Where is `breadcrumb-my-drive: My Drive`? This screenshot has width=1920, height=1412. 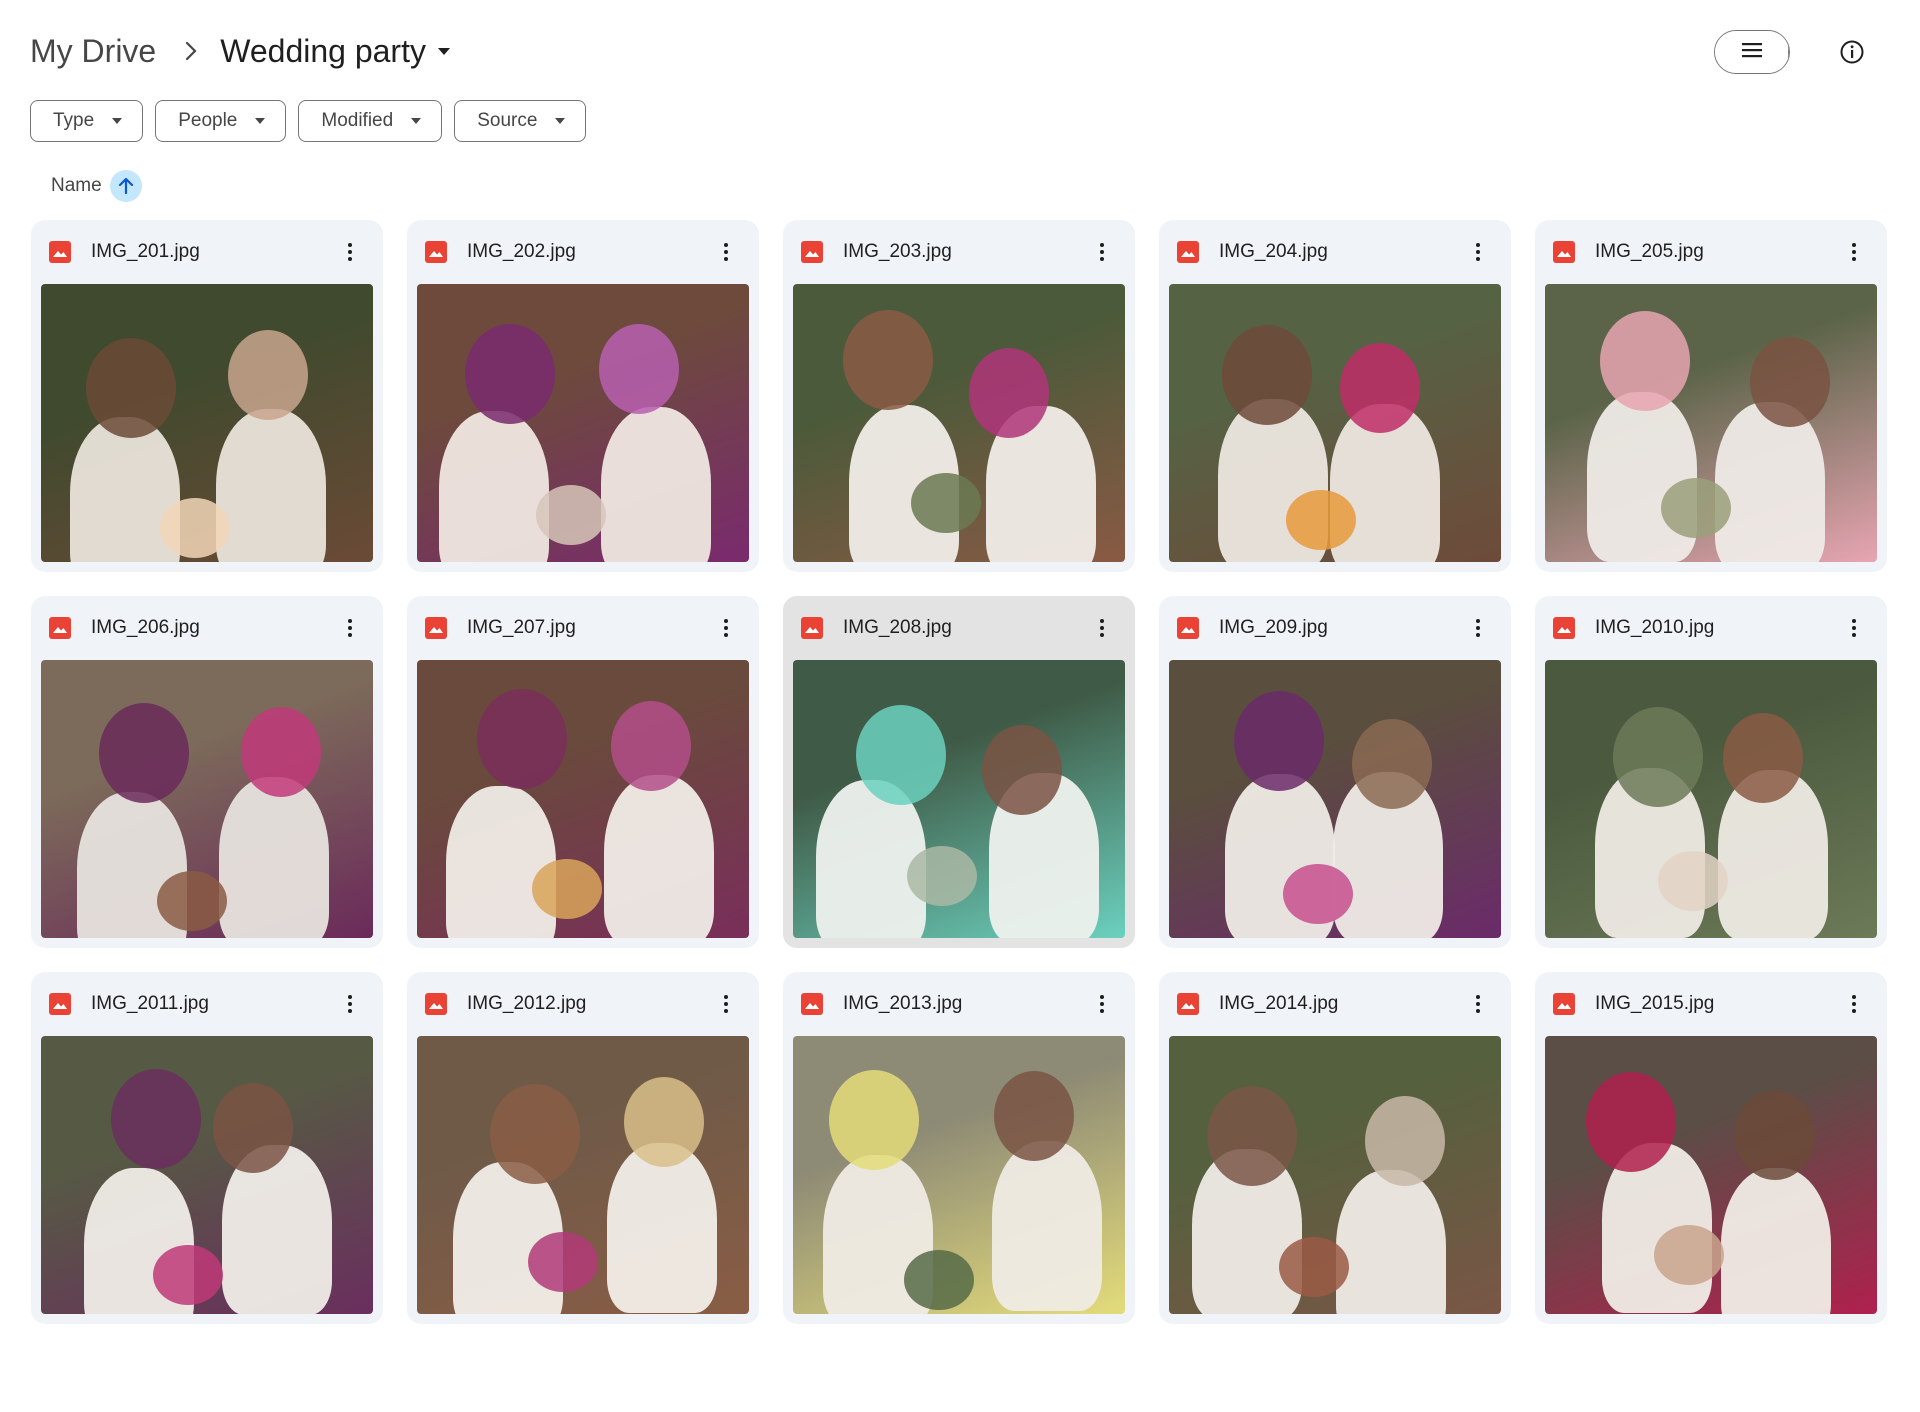
breadcrumb-my-drive: My Drive is located at coordinates (93, 51).